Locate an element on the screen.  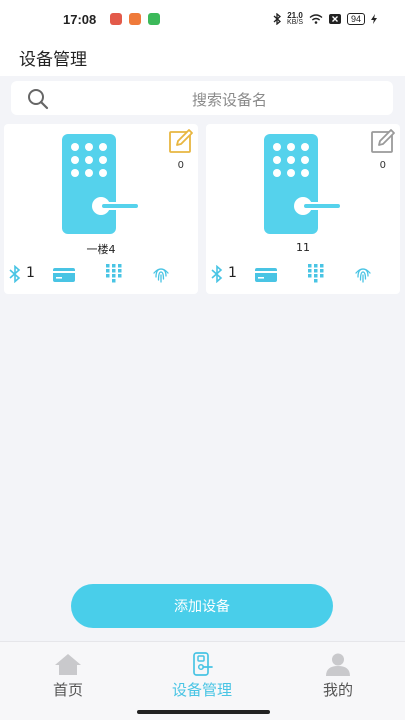
tab-label: 设备管理 is located at coordinates (201, 690).